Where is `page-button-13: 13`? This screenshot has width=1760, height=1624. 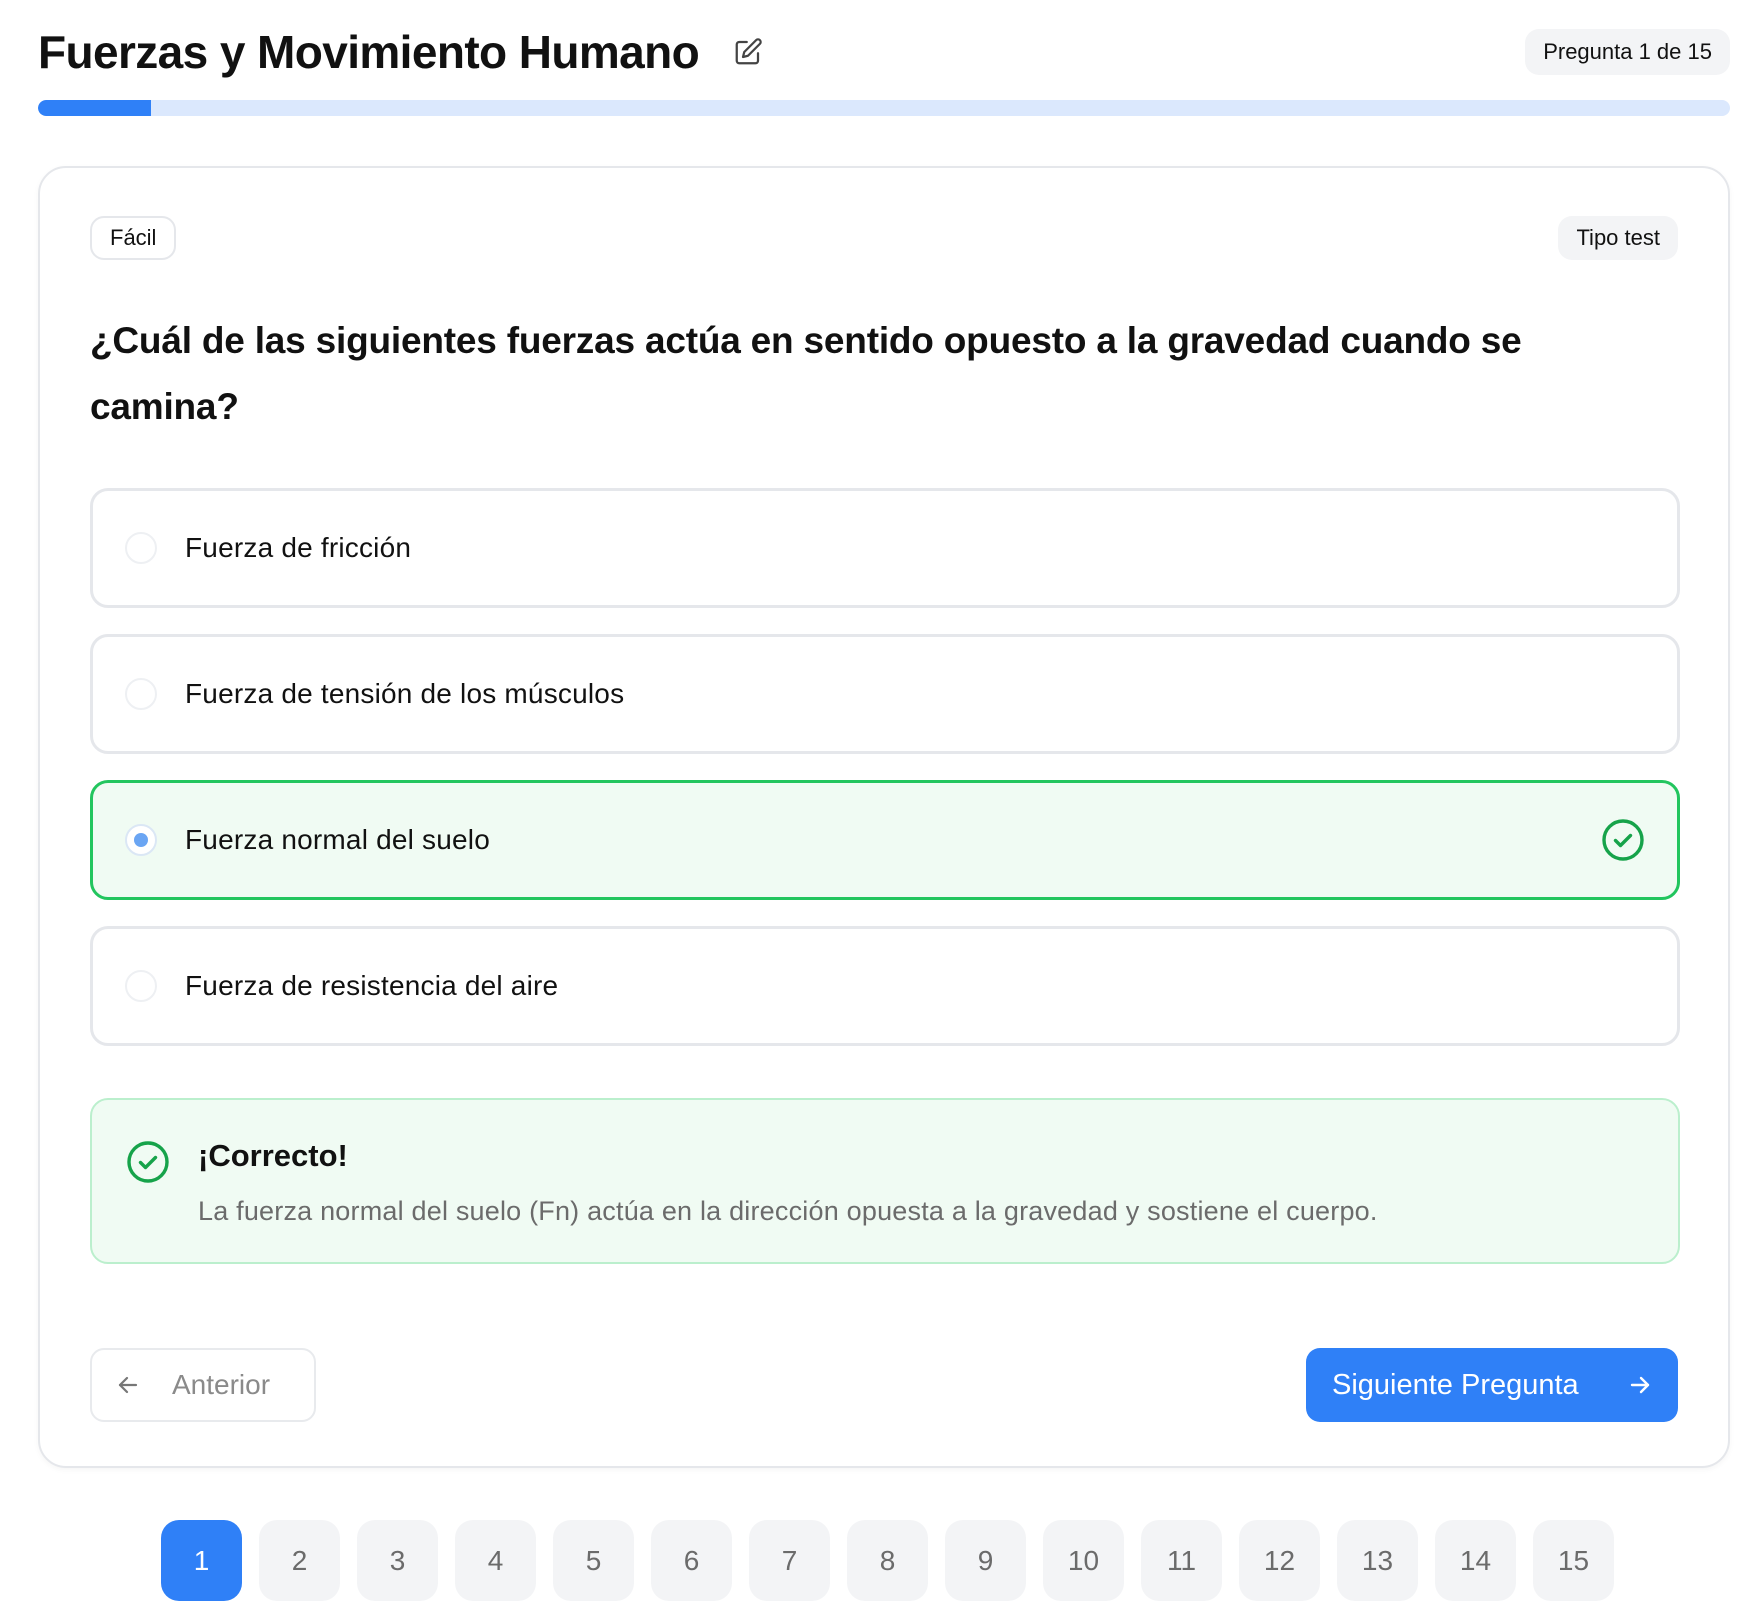 page-button-13: 13 is located at coordinates (1377, 1560).